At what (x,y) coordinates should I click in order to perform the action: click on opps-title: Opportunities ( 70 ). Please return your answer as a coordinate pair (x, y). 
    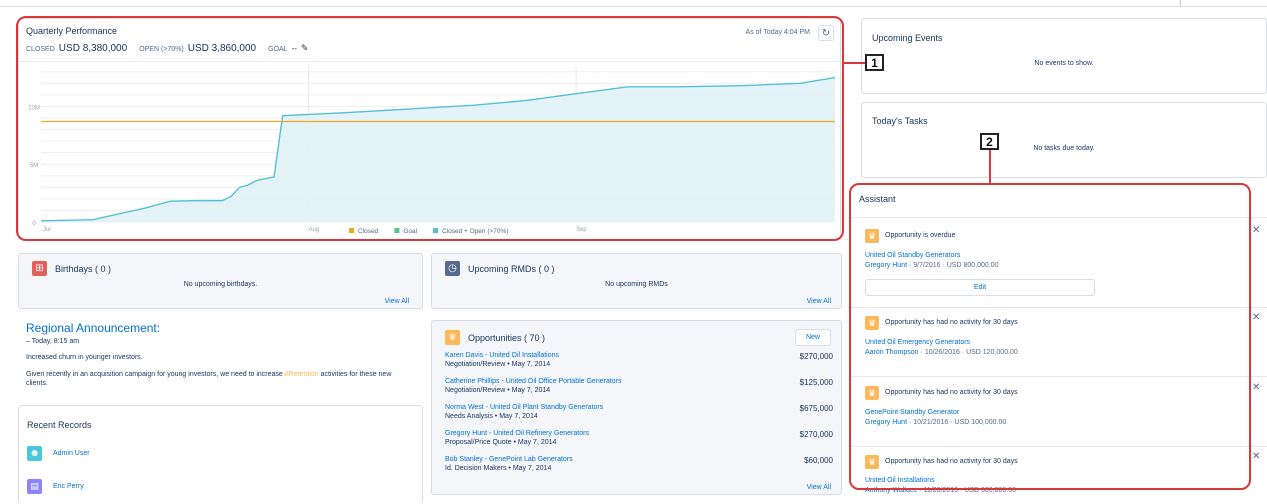
    Looking at the image, I should click on (507, 338).